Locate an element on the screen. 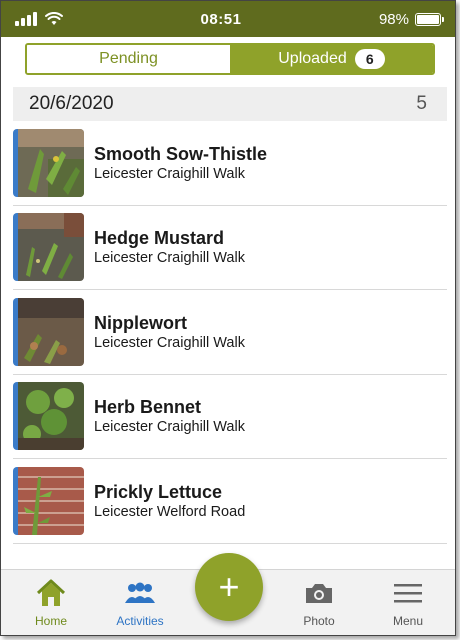 The image size is (460, 640). record-title: Nipplewort is located at coordinates (140, 322).